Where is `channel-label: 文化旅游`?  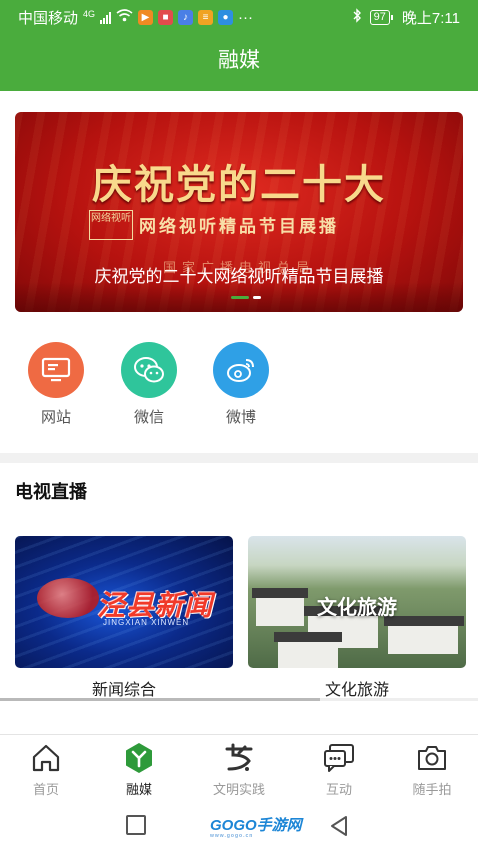 channel-label: 文化旅游 is located at coordinates (356, 690).